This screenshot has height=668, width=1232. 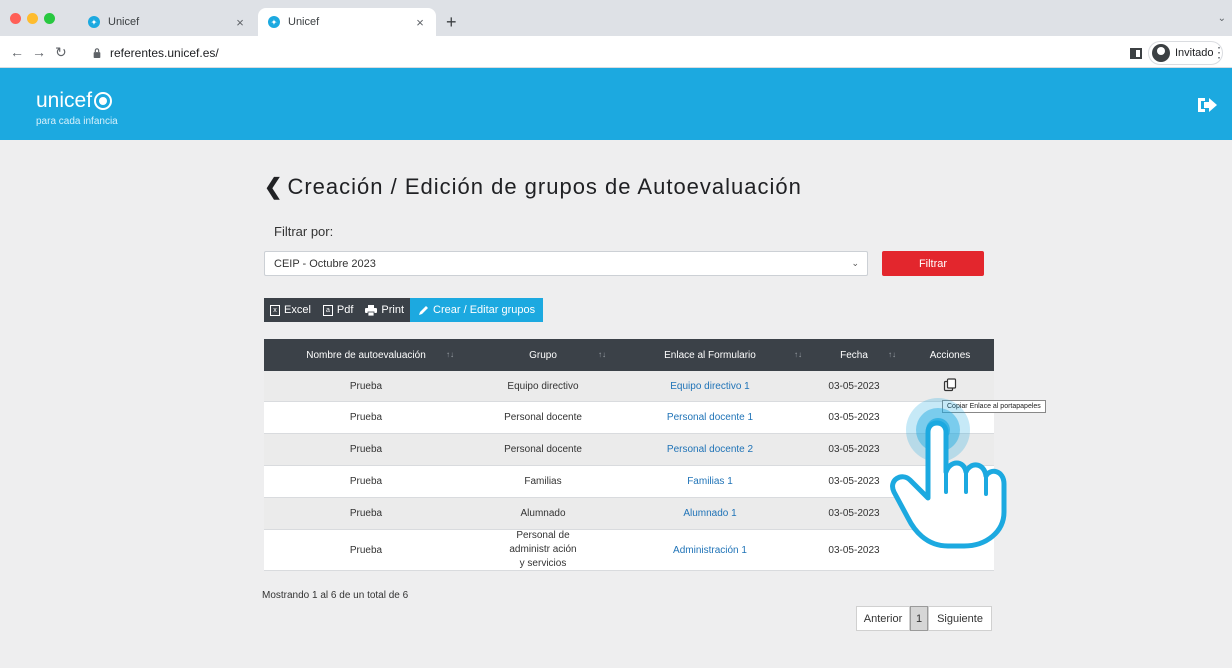 What do you see at coordinates (855, 263) in the screenshot?
I see `chevron-down-icon: ⌄` at bounding box center [855, 263].